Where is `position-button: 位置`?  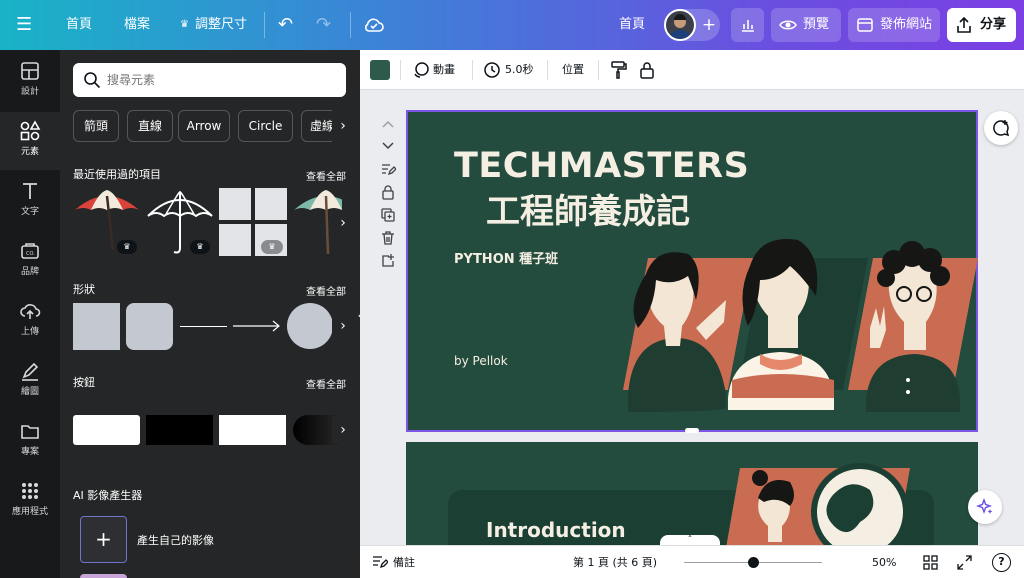
position-button: 位置 is located at coordinates (573, 70).